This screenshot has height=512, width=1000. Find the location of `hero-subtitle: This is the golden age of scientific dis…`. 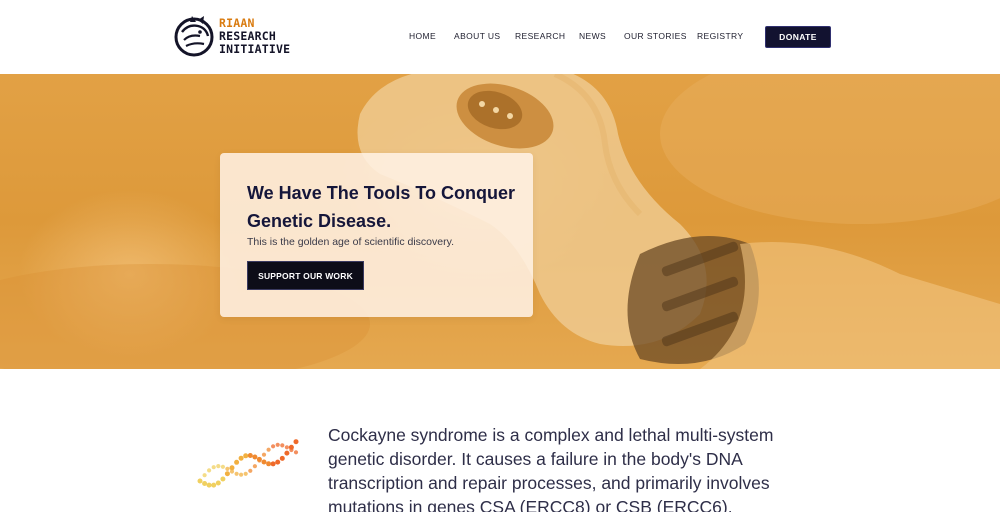

hero-subtitle: This is the golden age of scientific dis… is located at coordinates (350, 242).